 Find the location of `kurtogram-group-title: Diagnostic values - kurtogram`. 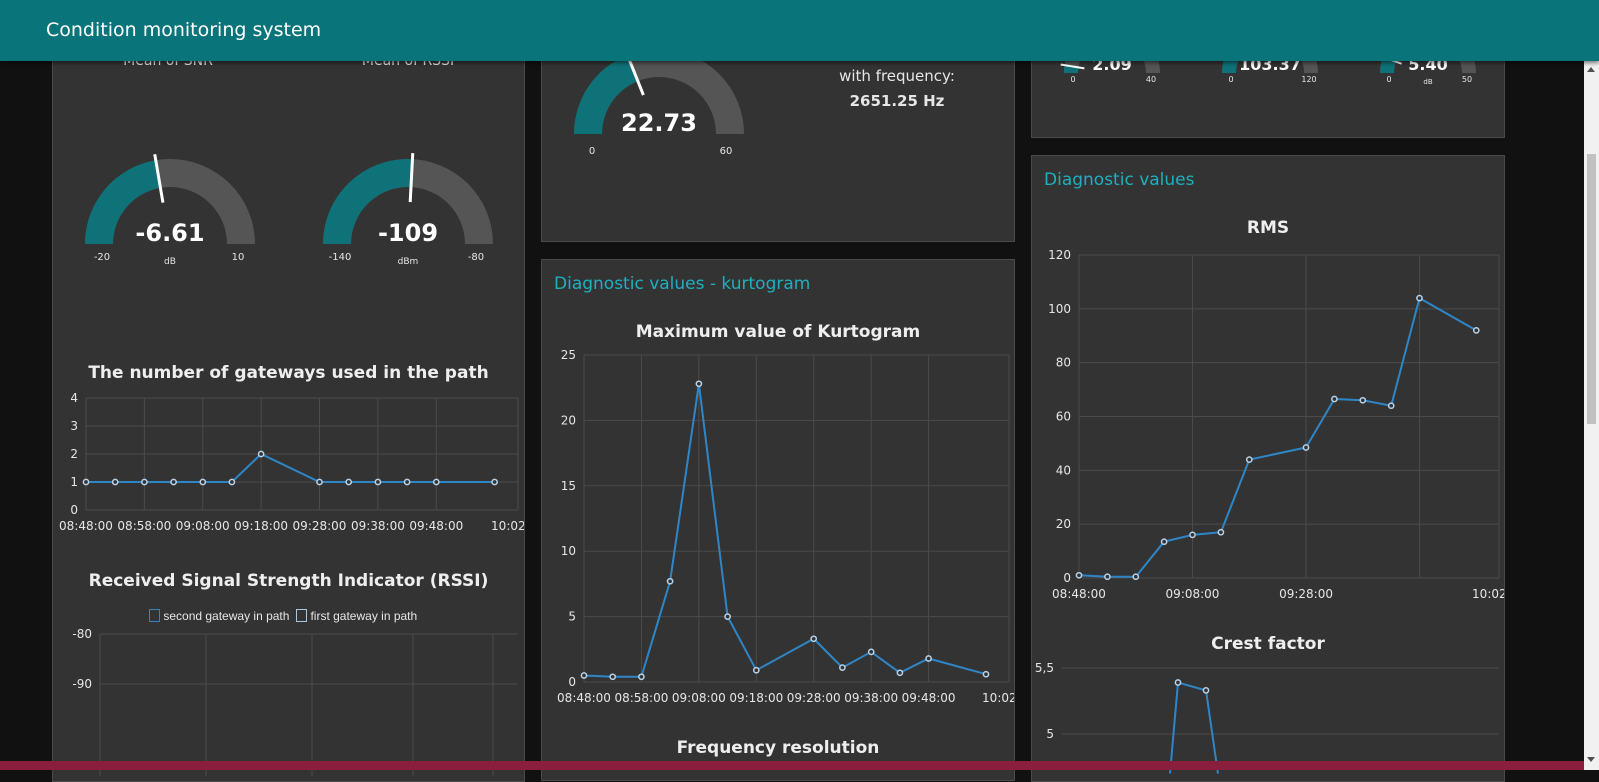

kurtogram-group-title: Diagnostic values - kurtogram is located at coordinates (682, 284).